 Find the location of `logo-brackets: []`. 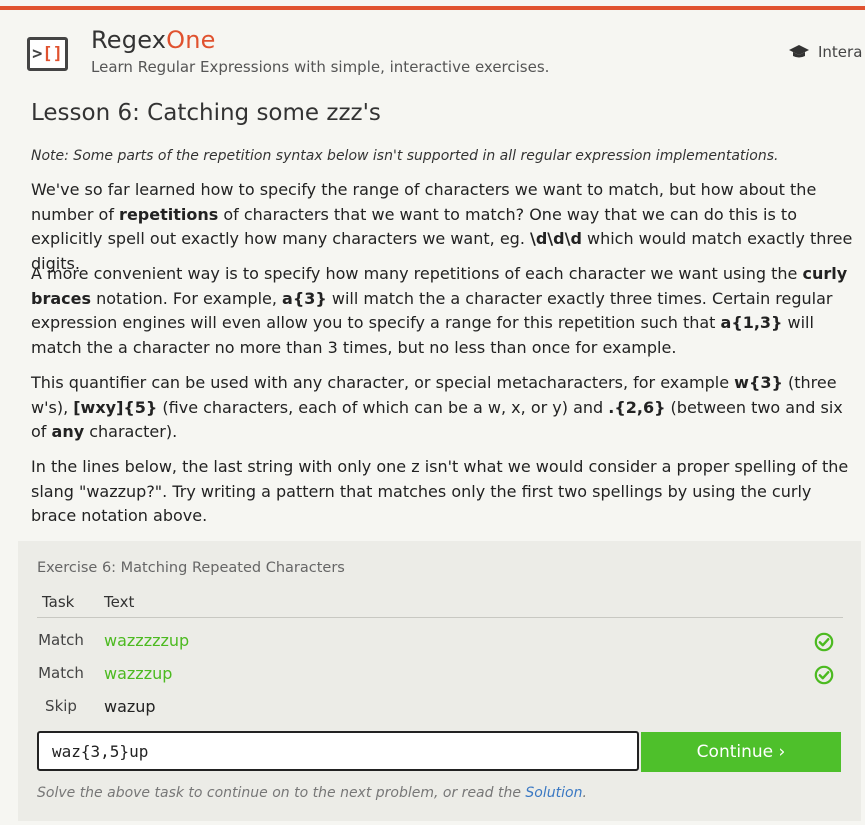

logo-brackets: [] is located at coordinates (52, 54).